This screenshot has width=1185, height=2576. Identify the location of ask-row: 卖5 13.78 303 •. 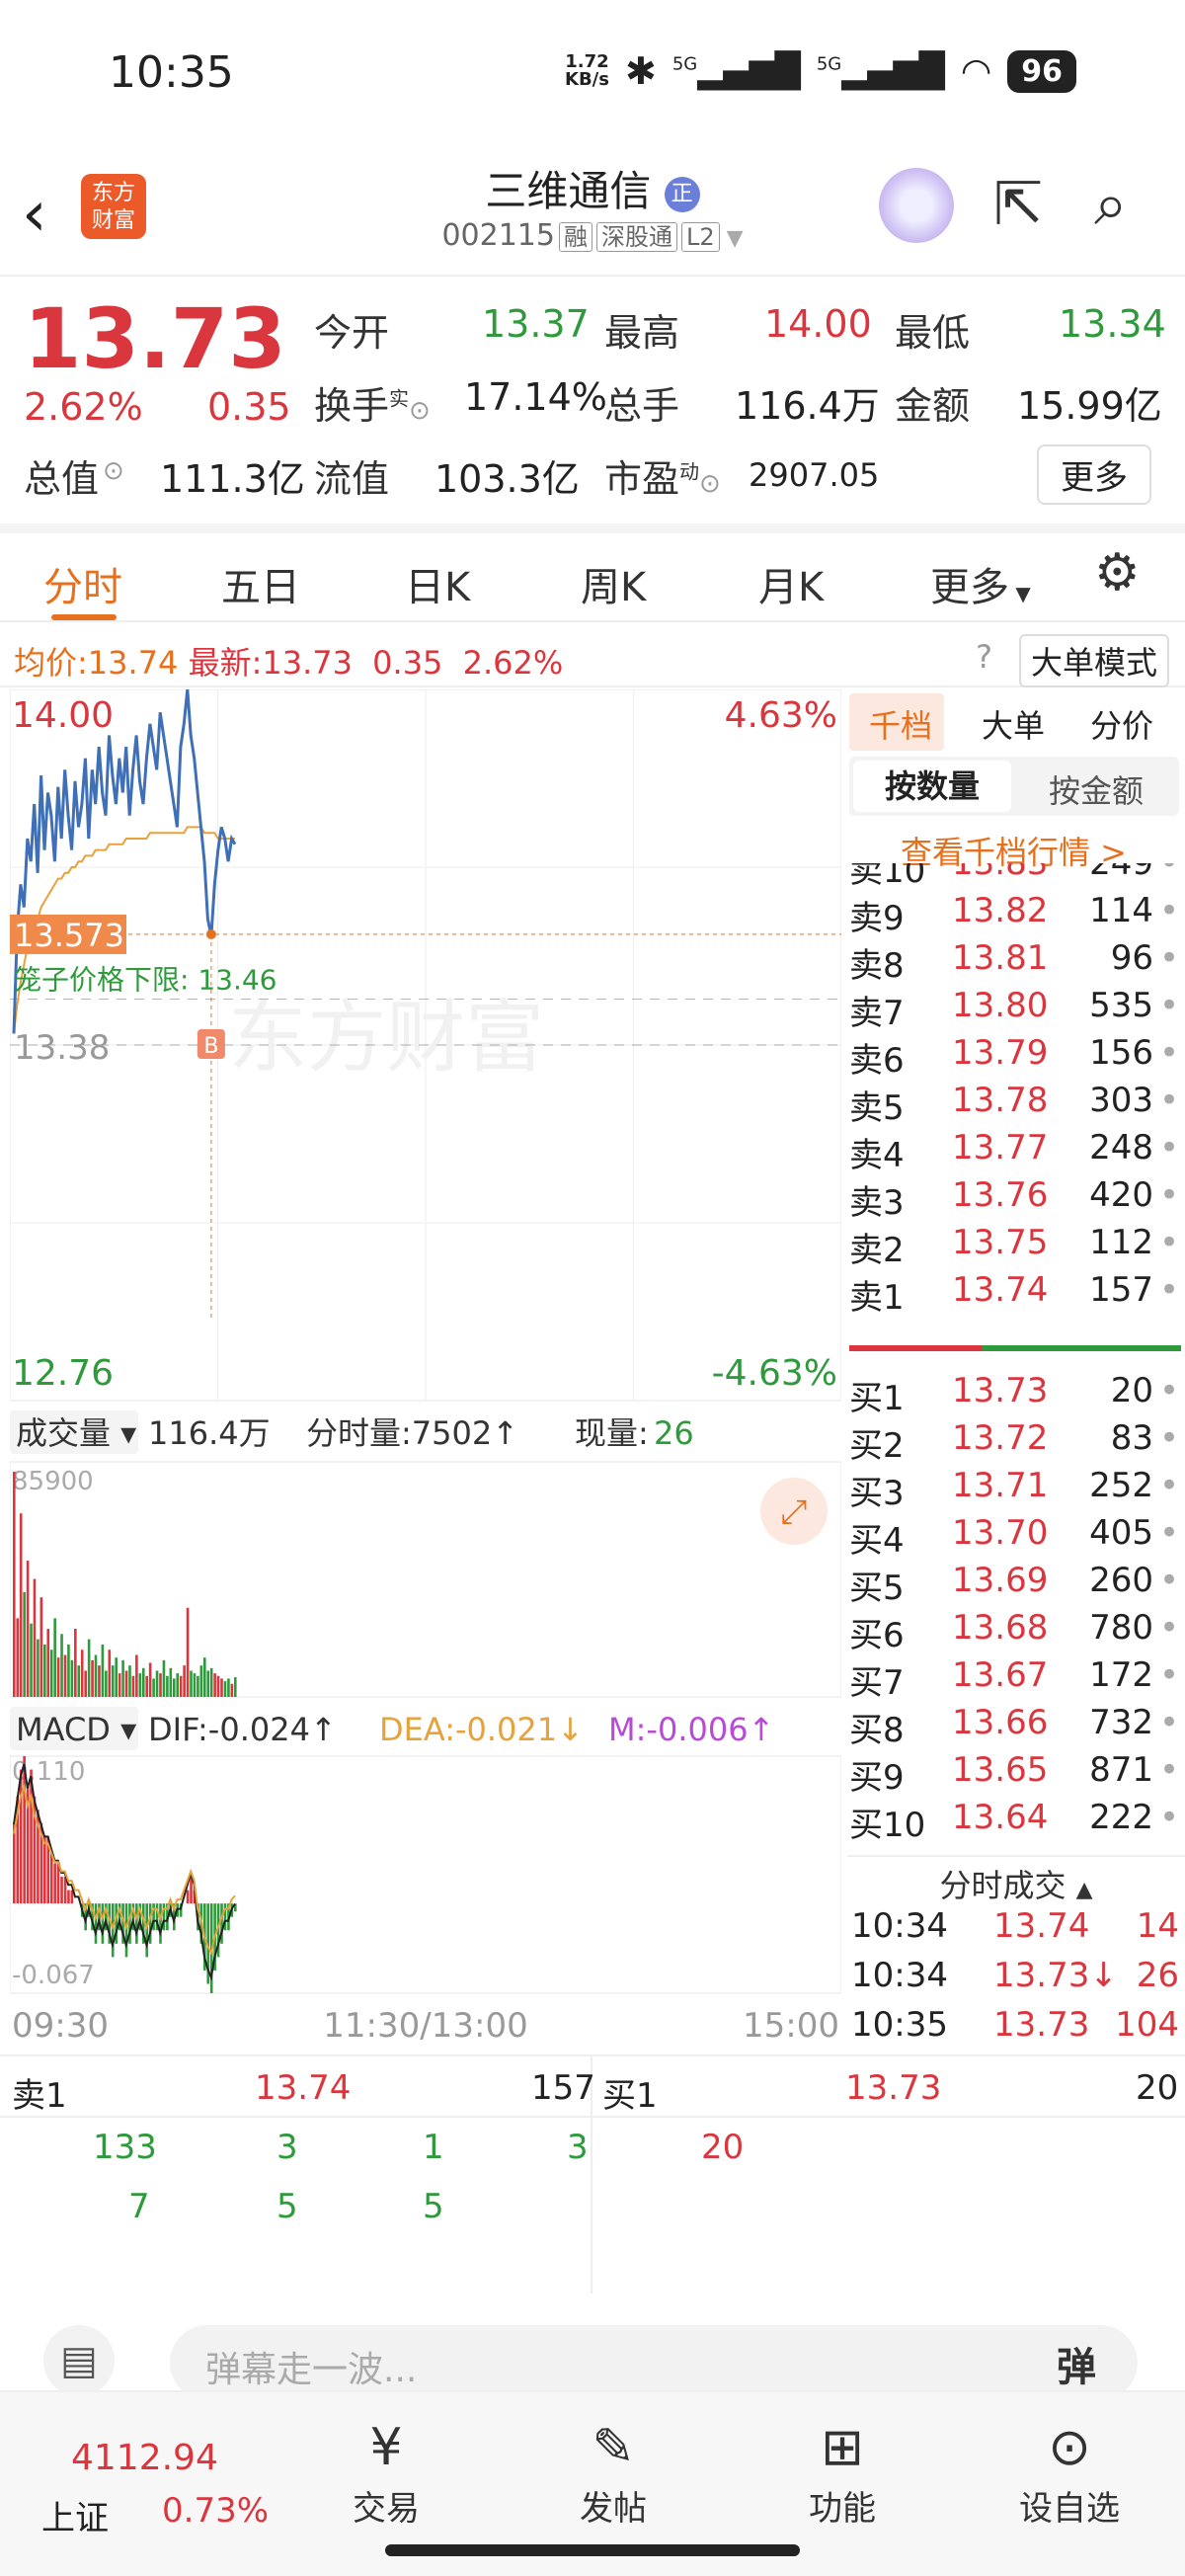
(1015, 1102).